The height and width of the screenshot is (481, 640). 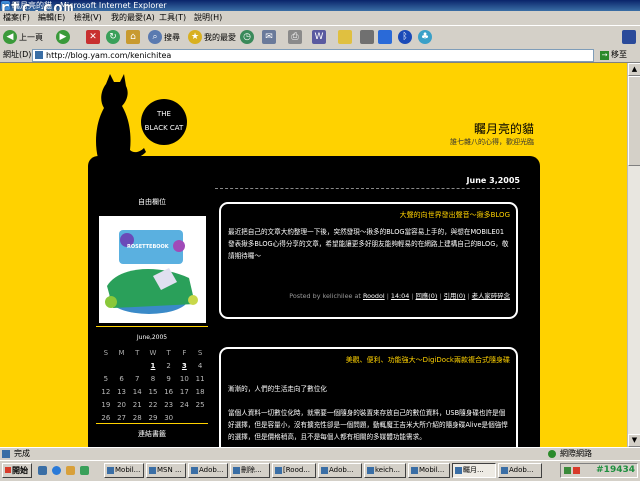 I want to click on post-time-link: 14:04, so click(x=400, y=296).